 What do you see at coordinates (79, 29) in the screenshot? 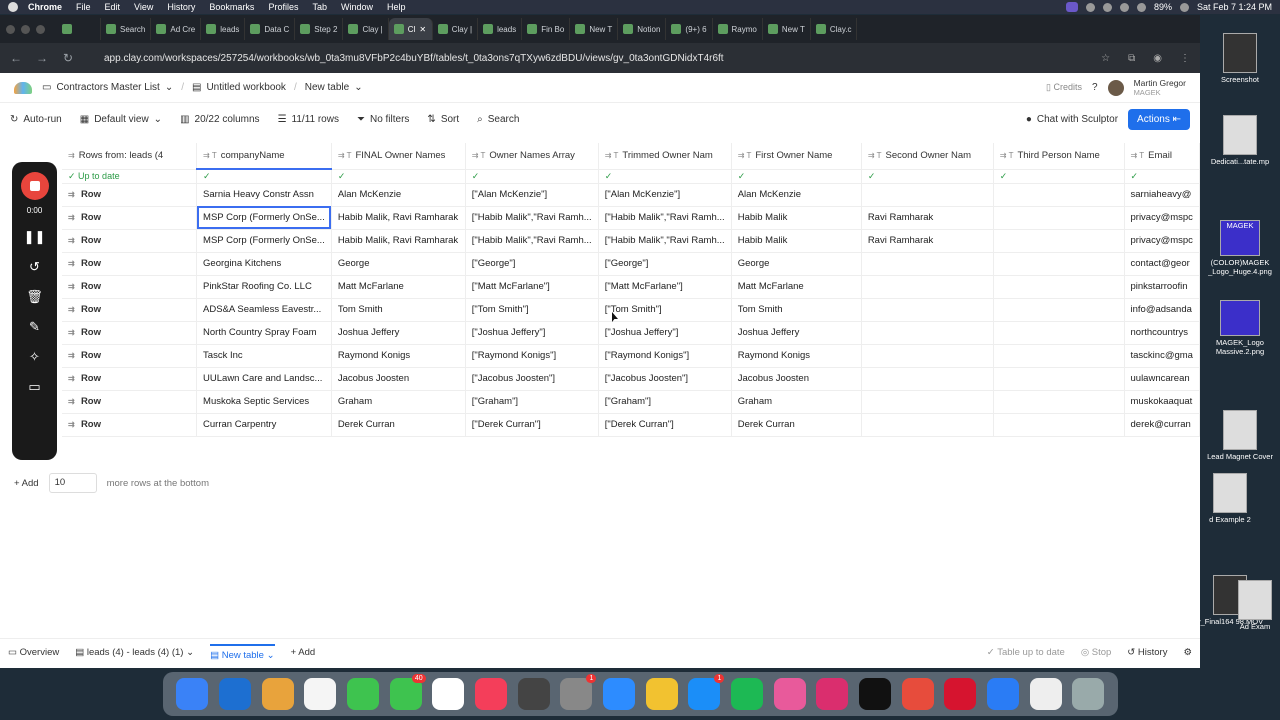
I see `browser-tab` at bounding box center [79, 29].